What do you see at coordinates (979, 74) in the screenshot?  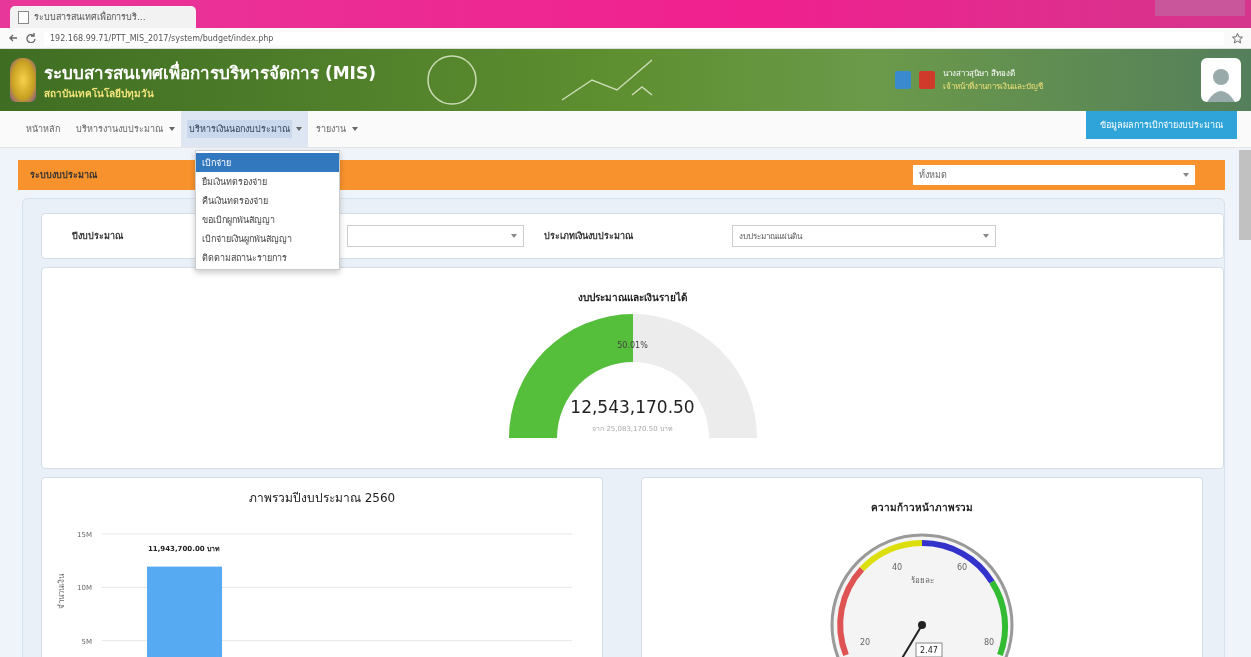 I see `user-name: นางสาวสุนิษา สีทองดี` at bounding box center [979, 74].